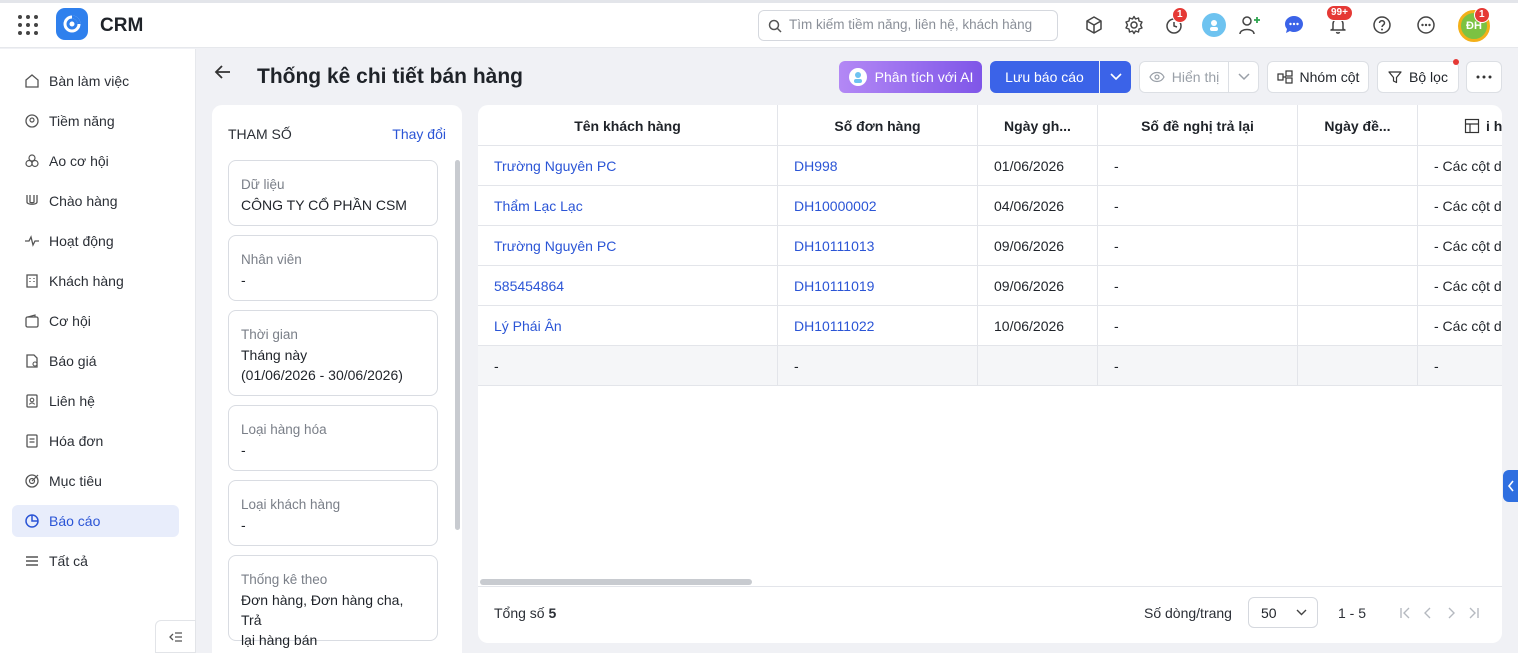 This screenshot has width=1518, height=653. I want to click on sidebar-item-leads: Tiềm năng, so click(95, 121).